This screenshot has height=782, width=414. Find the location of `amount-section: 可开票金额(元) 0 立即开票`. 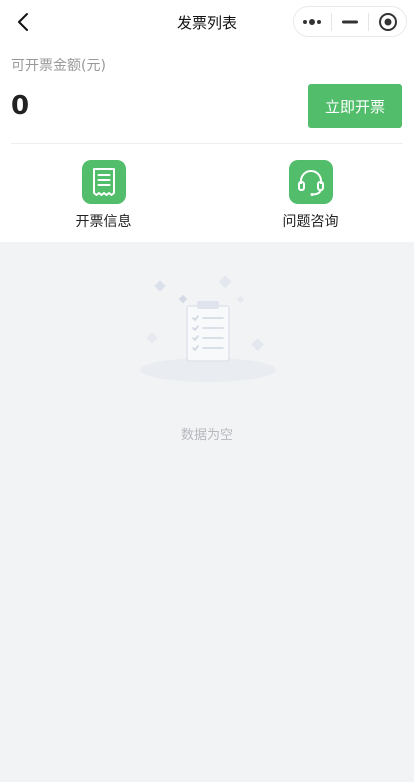

amount-section: 可开票金额(元) 0 立即开票 is located at coordinates (207, 88).